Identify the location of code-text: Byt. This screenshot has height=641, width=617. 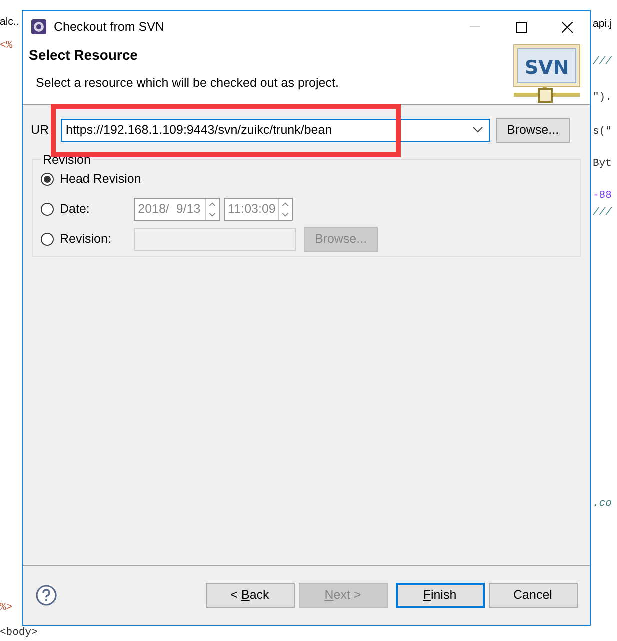
(602, 164).